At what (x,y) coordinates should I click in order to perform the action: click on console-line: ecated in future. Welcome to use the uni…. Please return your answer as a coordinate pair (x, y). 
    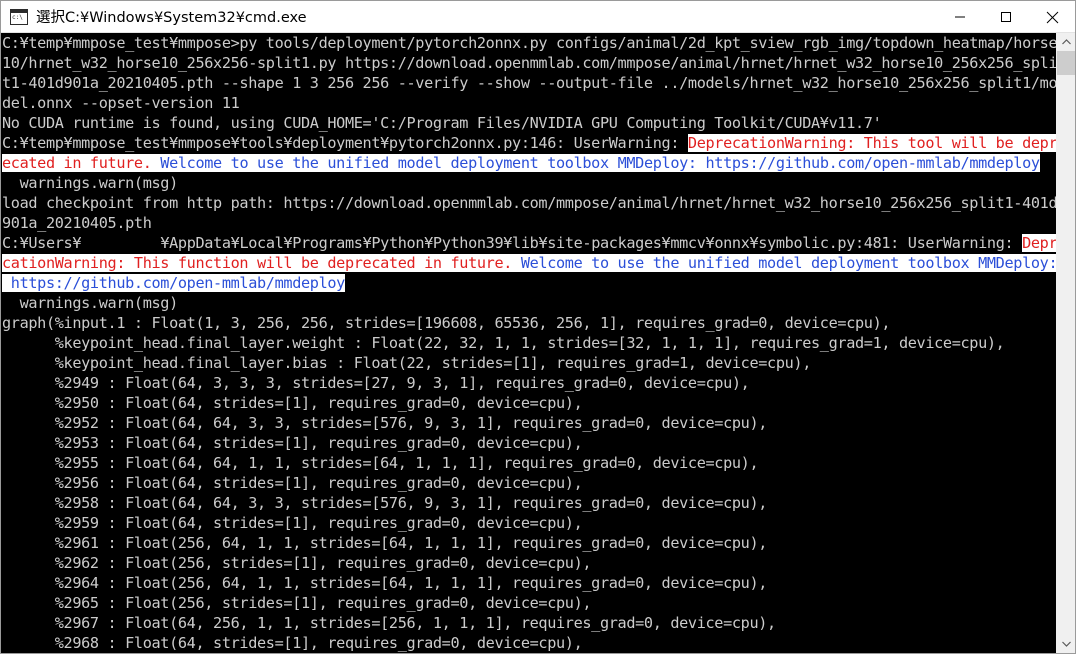
    Looking at the image, I should click on (528, 163).